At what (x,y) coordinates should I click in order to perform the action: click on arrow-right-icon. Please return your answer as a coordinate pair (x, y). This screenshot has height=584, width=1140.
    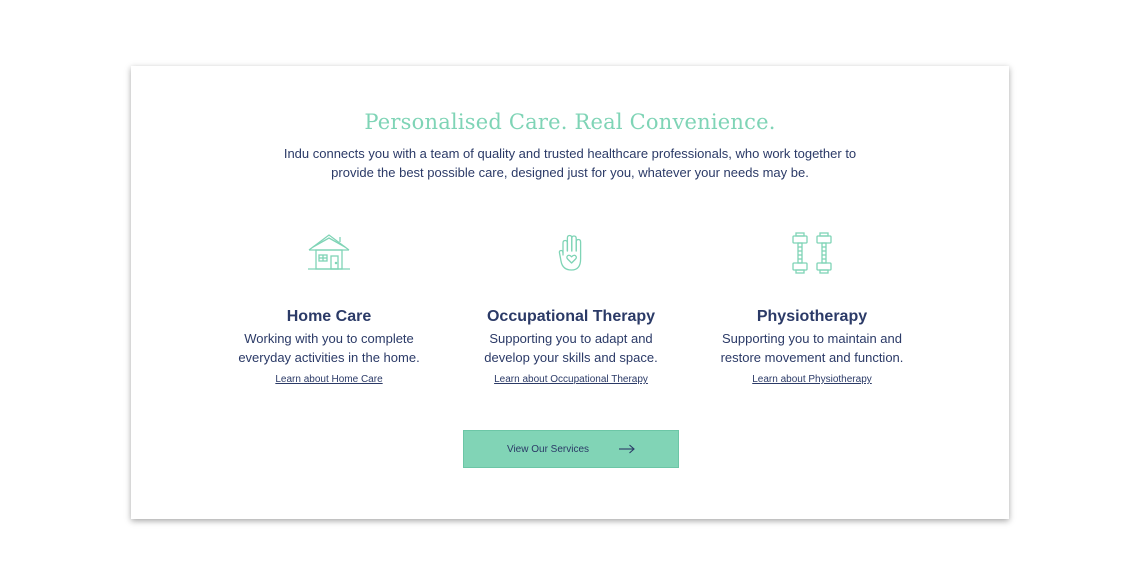
    Looking at the image, I should click on (627, 449).